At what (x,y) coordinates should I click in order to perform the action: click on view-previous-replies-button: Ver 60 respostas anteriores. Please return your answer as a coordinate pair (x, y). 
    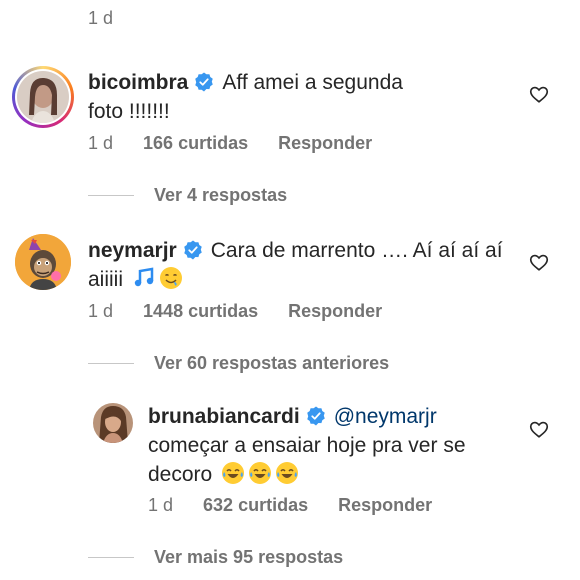
    Looking at the image, I should click on (238, 363).